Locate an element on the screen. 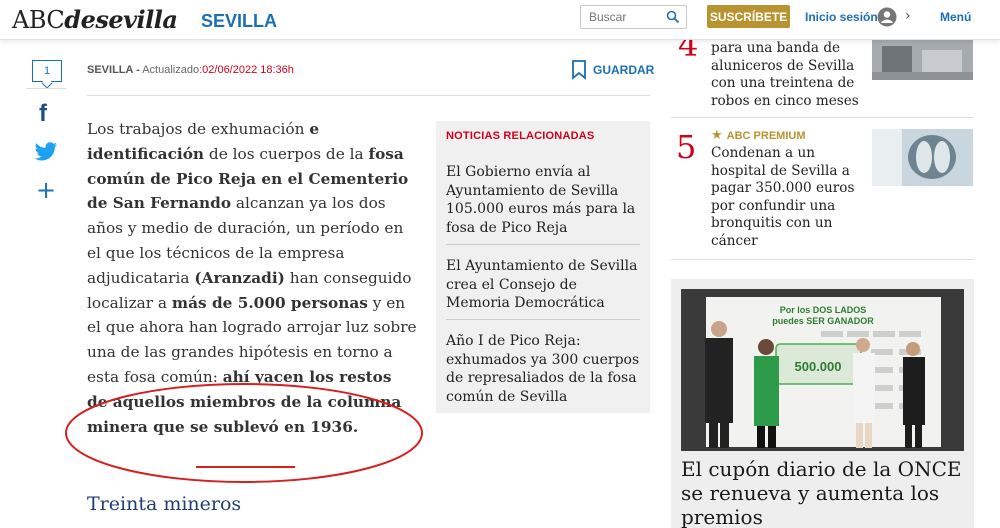  promo-banner-line1: Por los DOS LADOS is located at coordinates (823, 310).